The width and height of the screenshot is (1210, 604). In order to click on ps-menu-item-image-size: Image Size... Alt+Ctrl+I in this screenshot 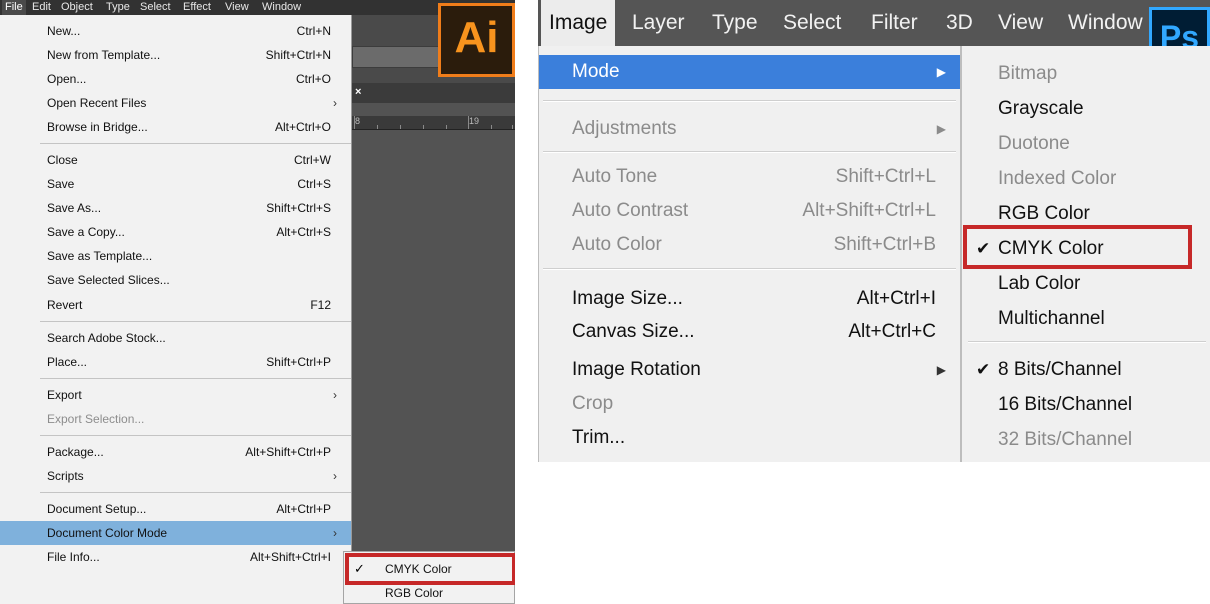, I will do `click(749, 299)`.